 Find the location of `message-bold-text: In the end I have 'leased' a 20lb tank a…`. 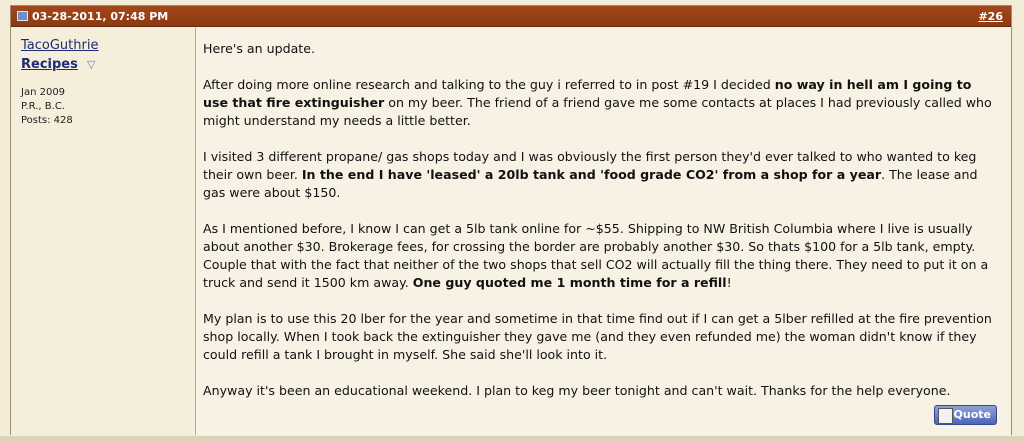

message-bold-text: In the end I have 'leased' a 20lb tank a… is located at coordinates (591, 174).